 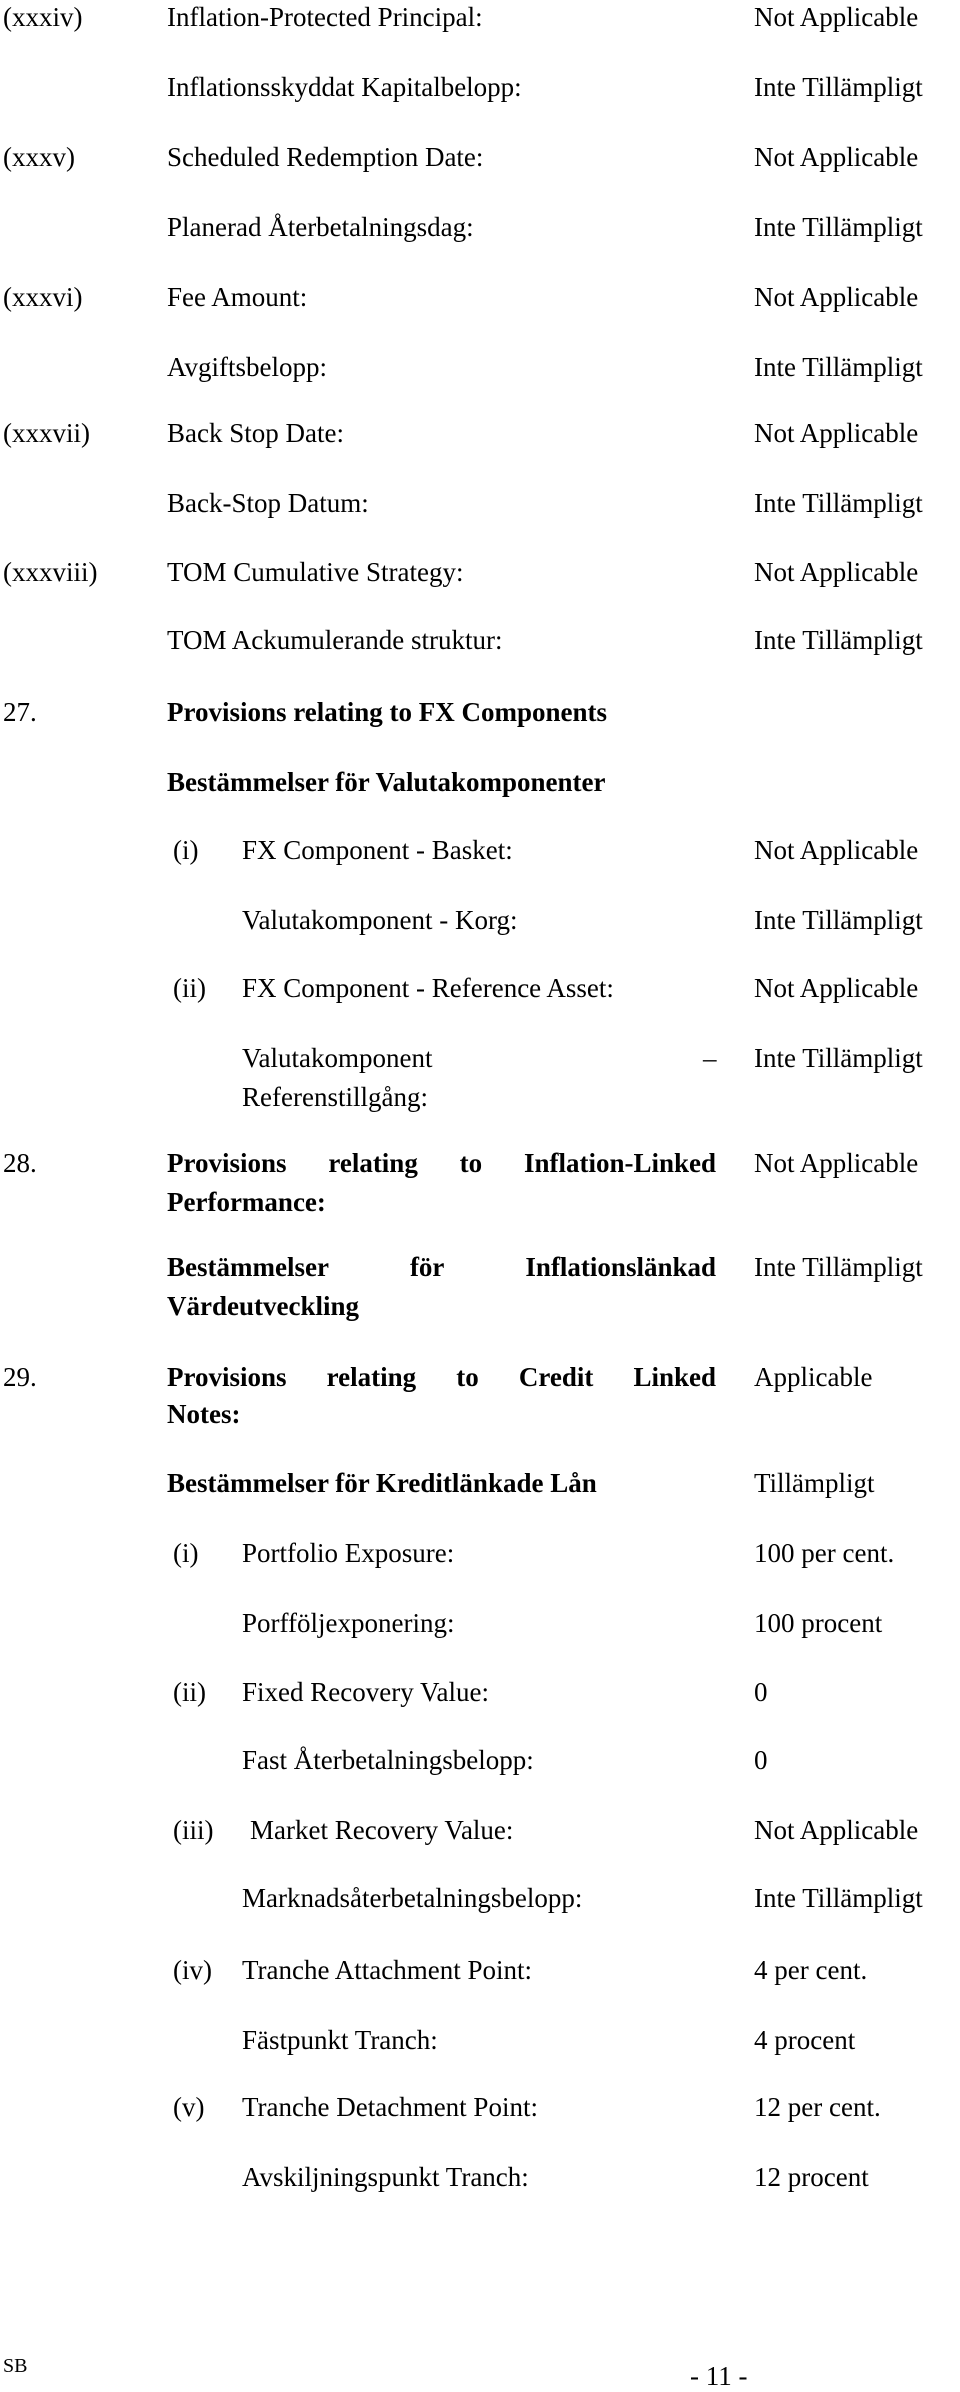 I want to click on section-heading-sv: Bestämmelser för Valutakomponenter, so click(x=386, y=782).